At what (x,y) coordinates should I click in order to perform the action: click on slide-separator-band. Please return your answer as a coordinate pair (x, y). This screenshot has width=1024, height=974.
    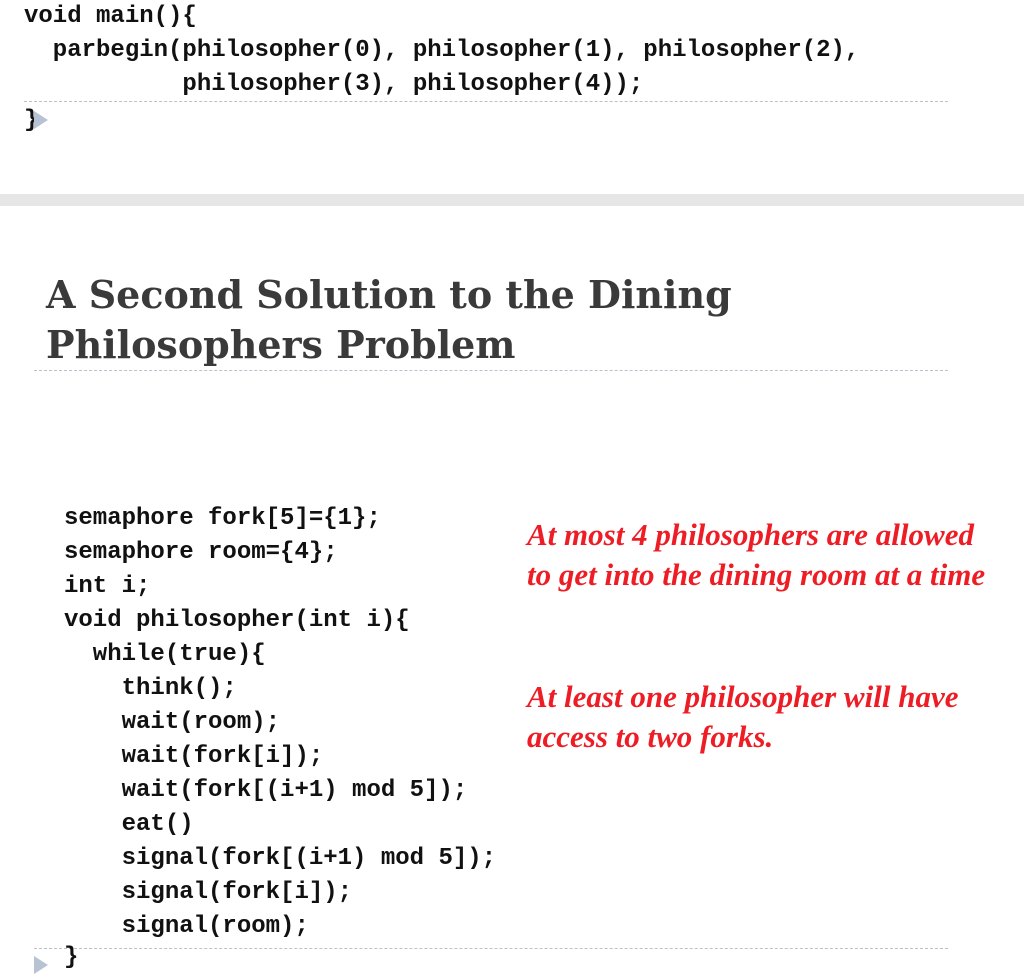
    Looking at the image, I should click on (512, 200).